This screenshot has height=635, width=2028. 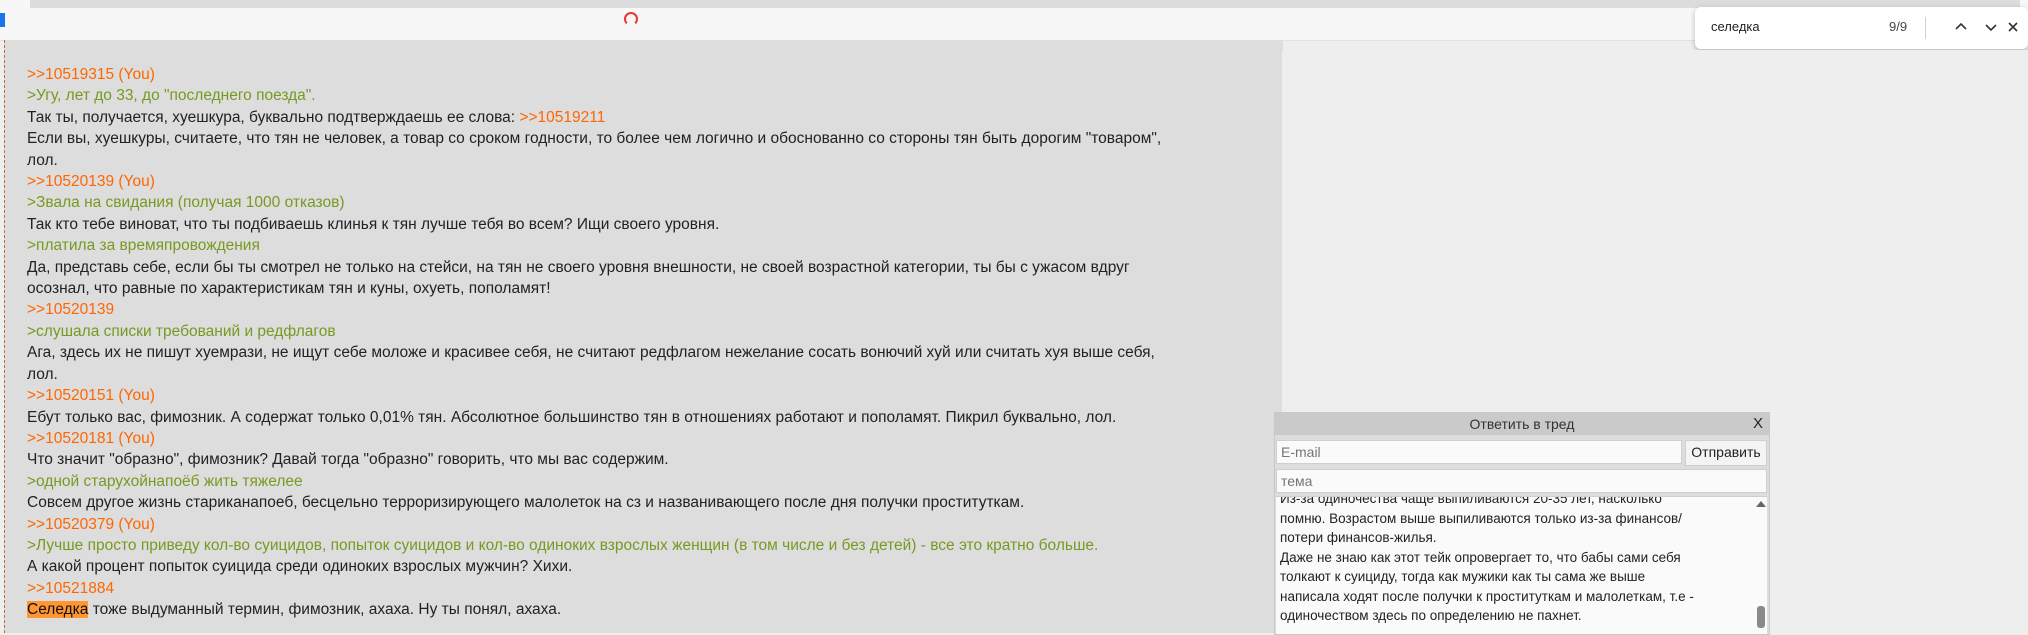 What do you see at coordinates (1761, 504) in the screenshot?
I see `scroll-up-icon` at bounding box center [1761, 504].